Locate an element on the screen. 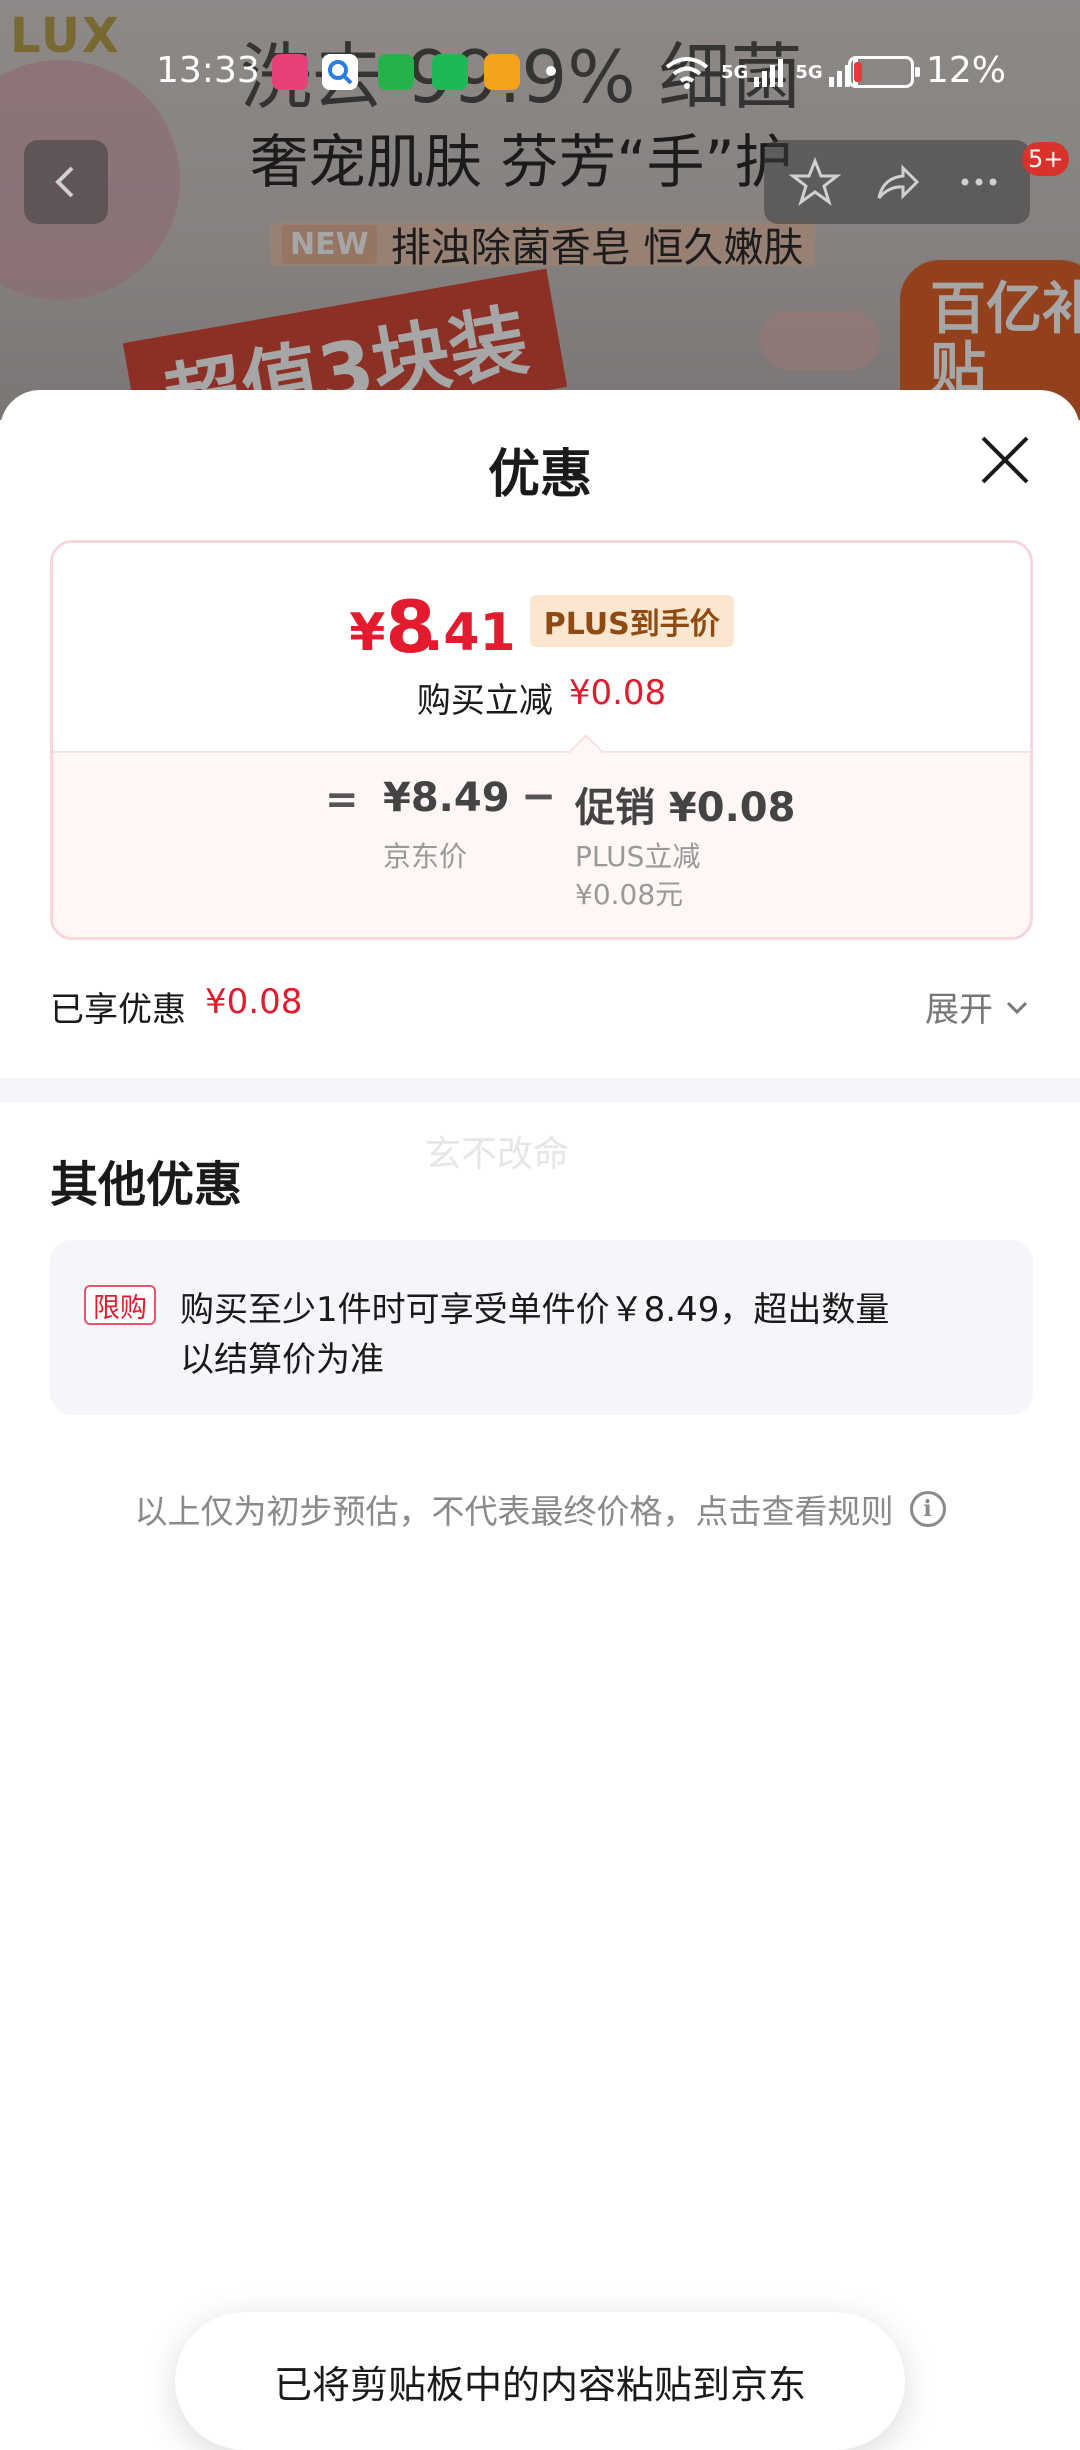  final-price-line: ¥ 8 .41 PLUS到手价 is located at coordinates (541, 627).